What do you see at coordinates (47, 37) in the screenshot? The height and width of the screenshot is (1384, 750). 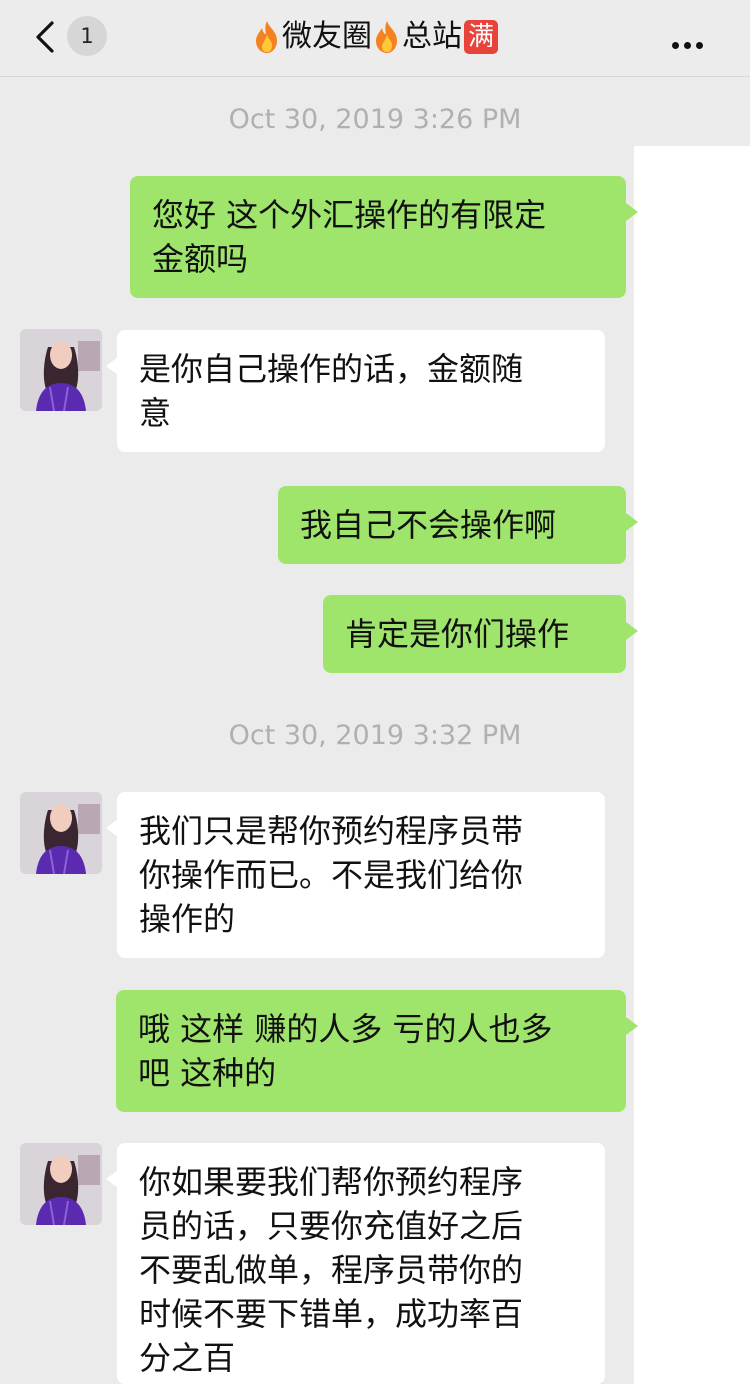 I see `chevron-left-icon` at bounding box center [47, 37].